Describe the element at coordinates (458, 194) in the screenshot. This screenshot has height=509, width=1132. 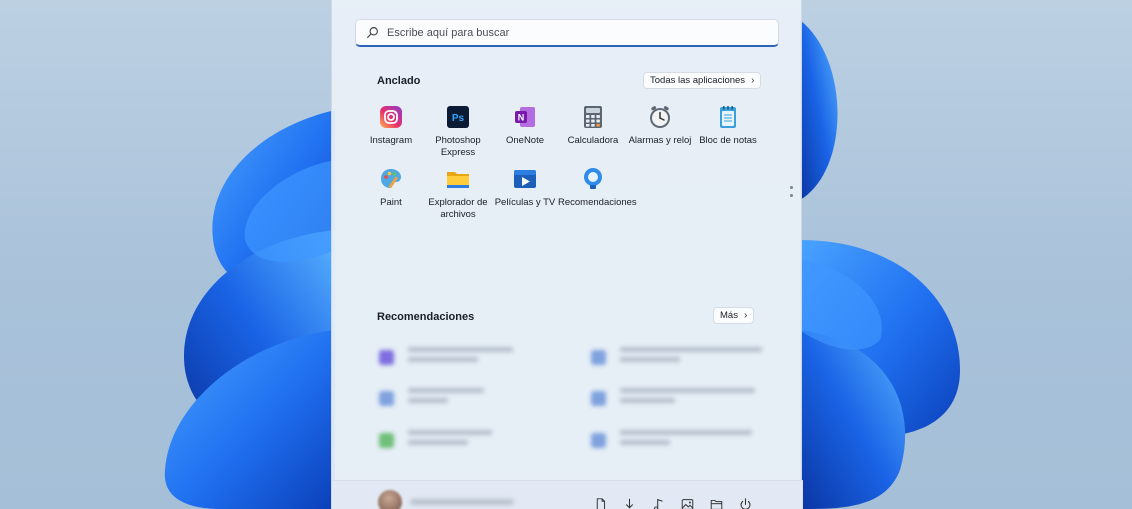
I see `pinned-app-file-explorer: Explorador de archivos` at that location.